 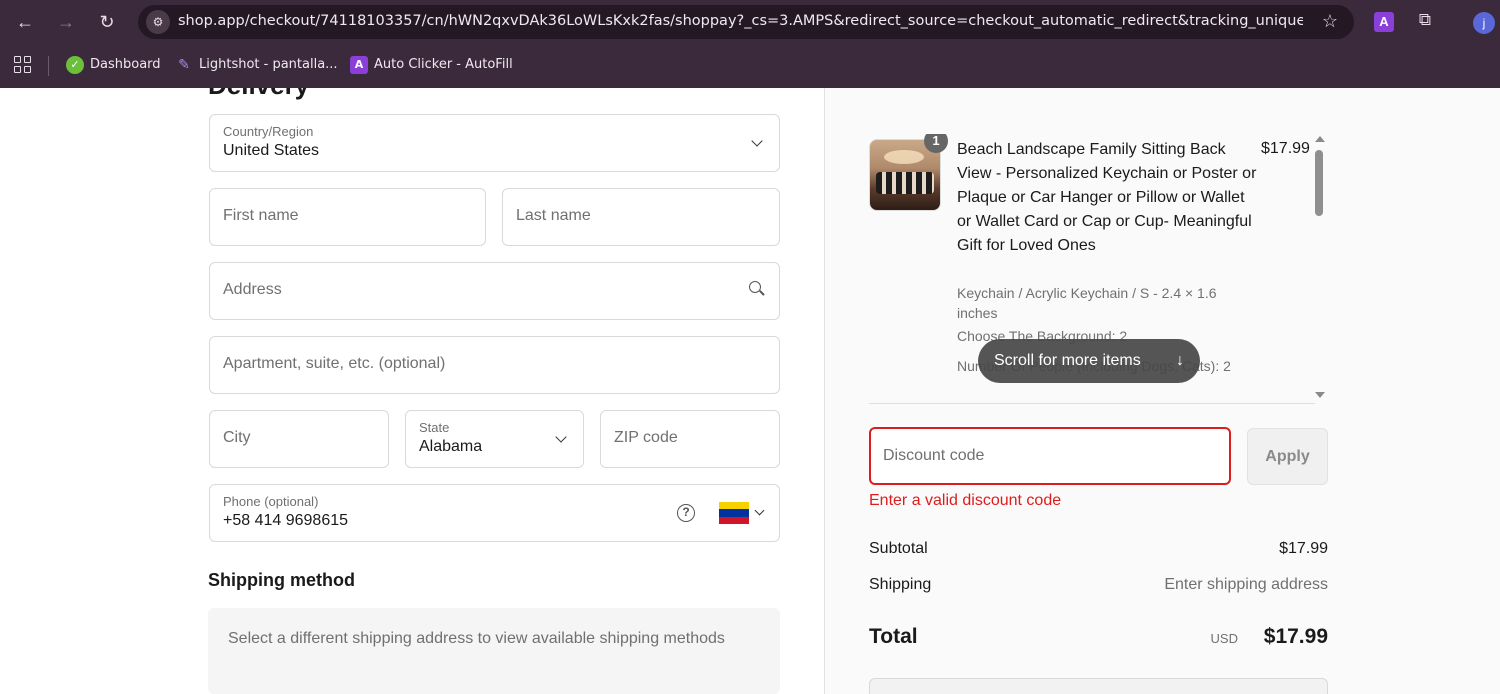 I want to click on discount-code-field: Discount code, so click(x=1050, y=456).